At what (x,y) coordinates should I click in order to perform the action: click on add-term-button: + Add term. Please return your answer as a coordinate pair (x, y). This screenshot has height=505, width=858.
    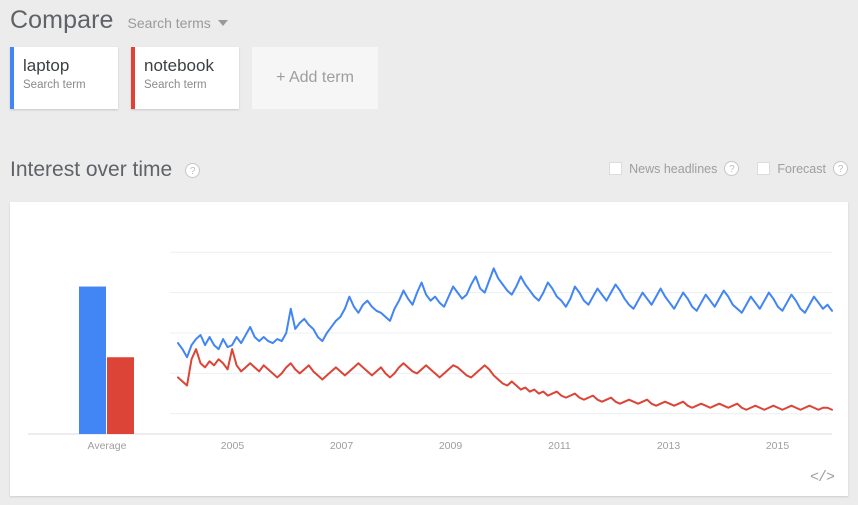
    Looking at the image, I should click on (315, 78).